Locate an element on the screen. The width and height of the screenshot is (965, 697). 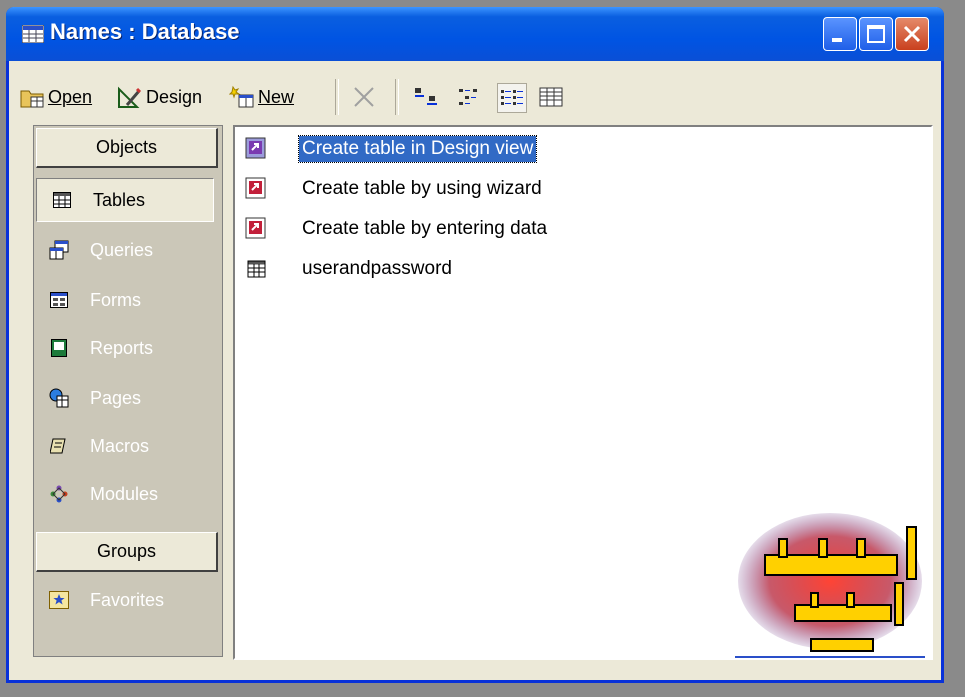
delete-button is located at coordinates (364, 97).